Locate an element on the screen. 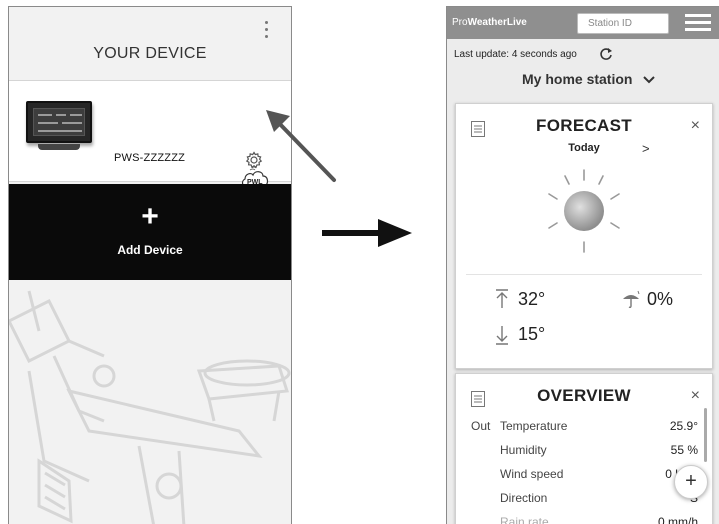 The height and width of the screenshot is (524, 719). arrow-down-icon is located at coordinates (502, 335).